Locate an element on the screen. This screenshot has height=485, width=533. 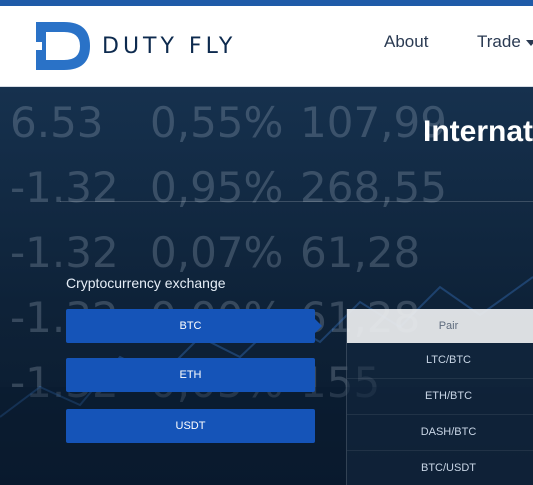
pairs-table: Pair LTC/BTC ETH/BTC DASH/BTC BTC/USDT is located at coordinates (439, 397).